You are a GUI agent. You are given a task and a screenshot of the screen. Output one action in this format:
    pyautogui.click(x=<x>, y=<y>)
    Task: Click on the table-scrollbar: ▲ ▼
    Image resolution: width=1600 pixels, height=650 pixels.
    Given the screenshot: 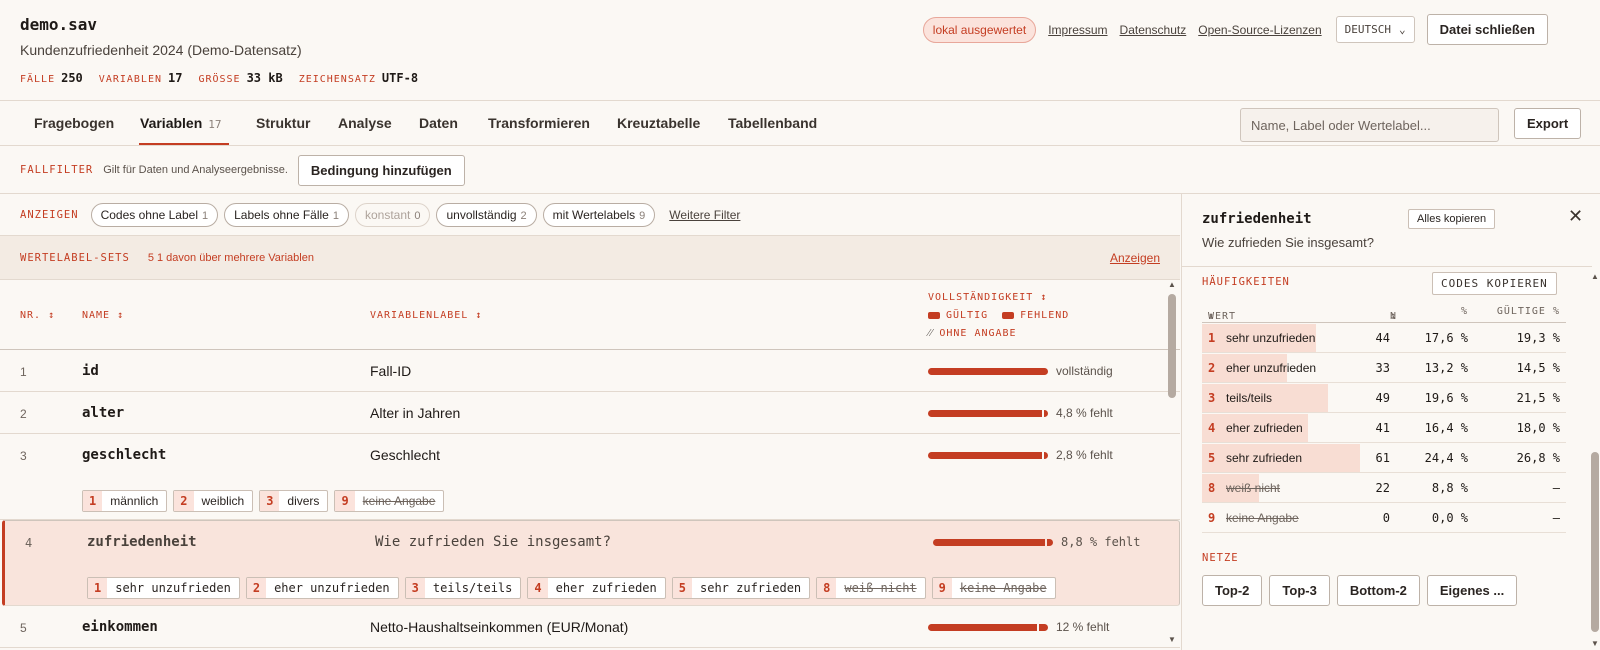 What is the action you would take?
    pyautogui.click(x=1172, y=463)
    